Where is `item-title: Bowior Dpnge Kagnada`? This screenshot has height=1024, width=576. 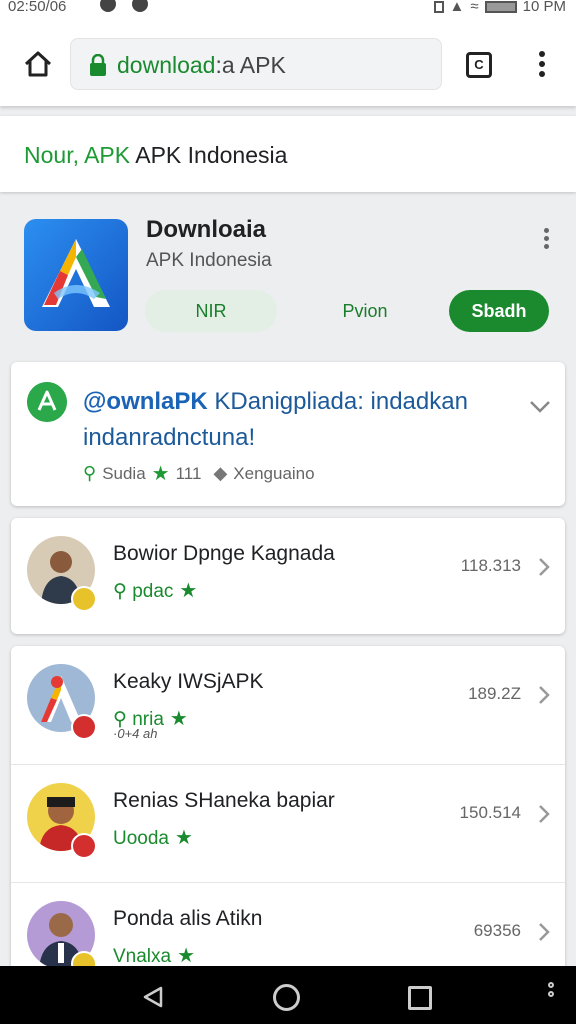 item-title: Bowior Dpnge Kagnada is located at coordinates (224, 553).